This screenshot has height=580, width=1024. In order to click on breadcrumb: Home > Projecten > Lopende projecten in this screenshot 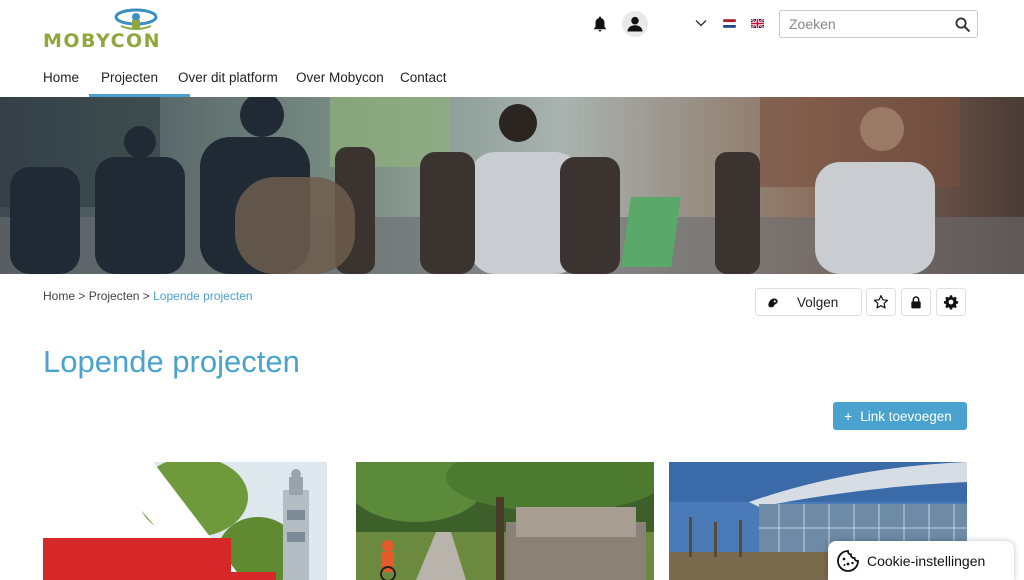, I will do `click(148, 296)`.